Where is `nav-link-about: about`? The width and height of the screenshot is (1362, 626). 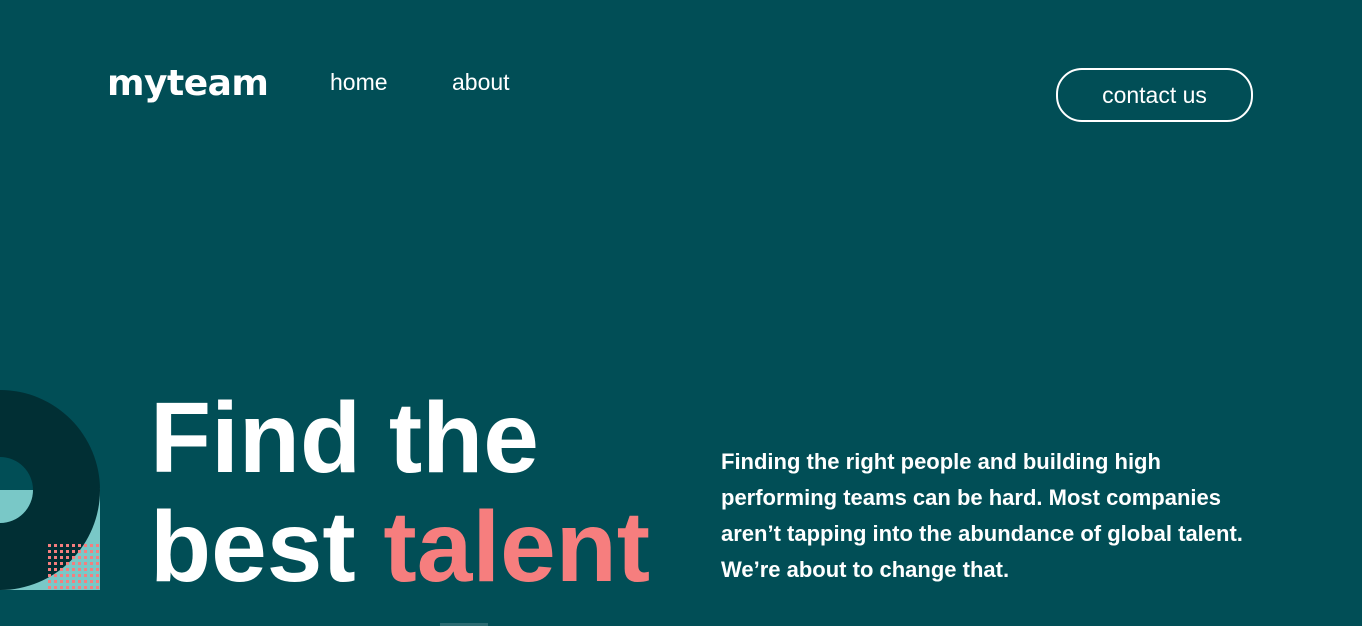 nav-link-about: about is located at coordinates (481, 82).